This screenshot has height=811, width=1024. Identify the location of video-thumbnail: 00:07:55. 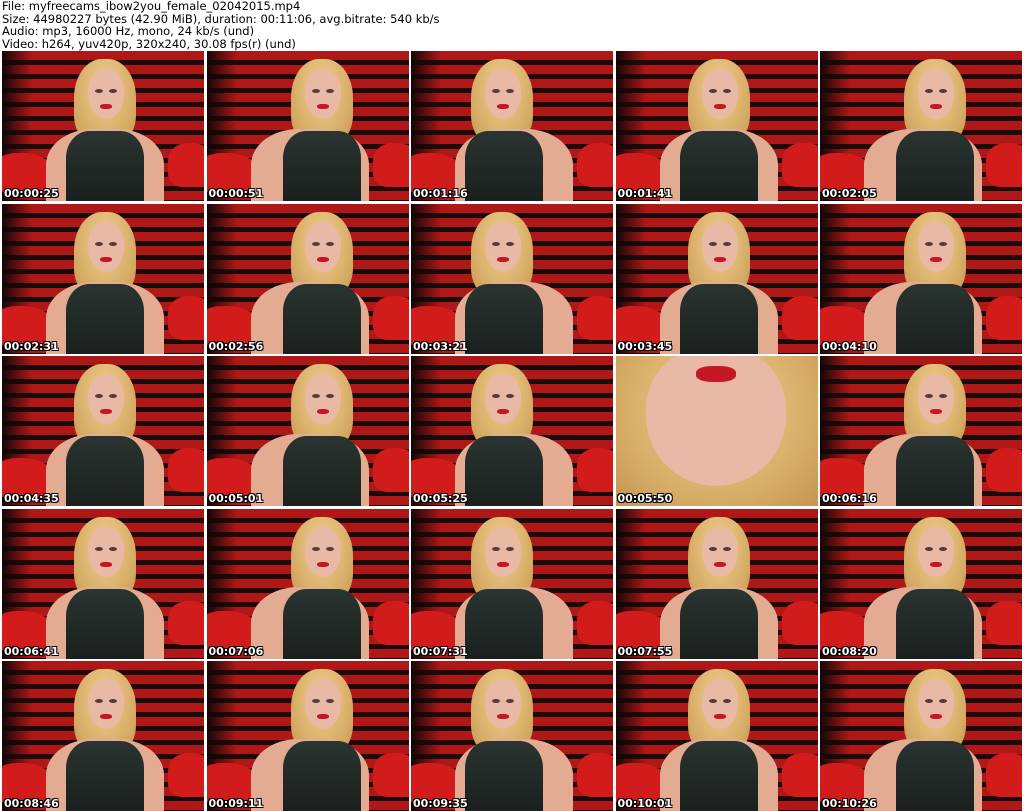
(716, 583).